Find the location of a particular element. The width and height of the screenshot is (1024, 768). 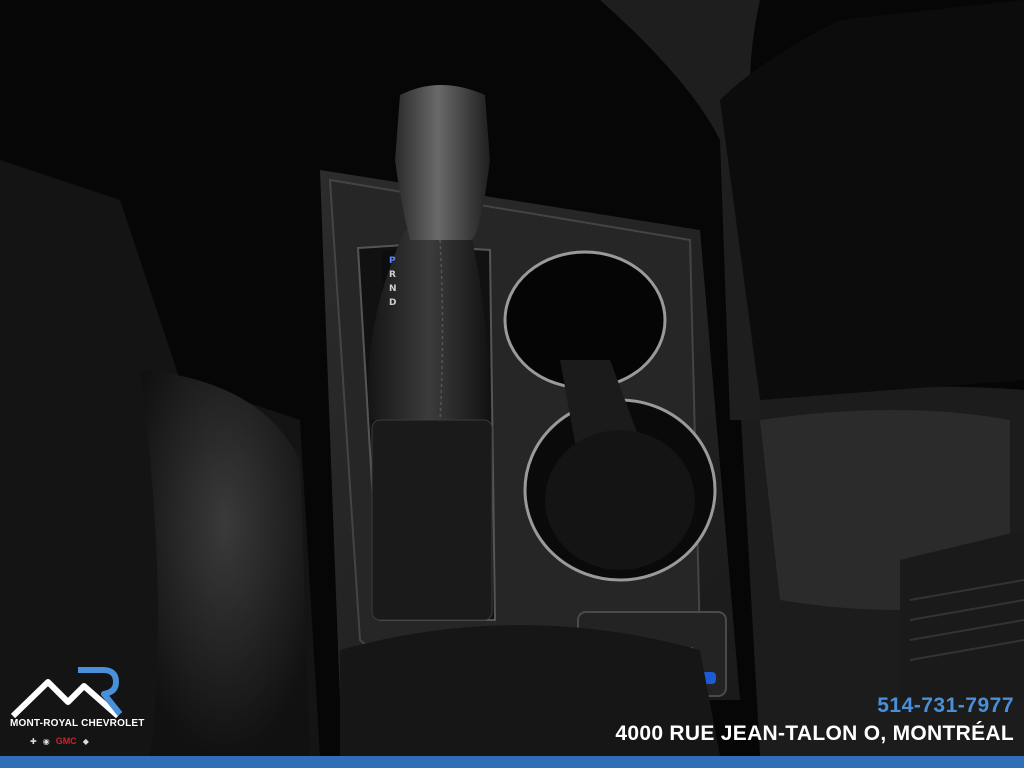

gear-r-label: R is located at coordinates (392, 275).